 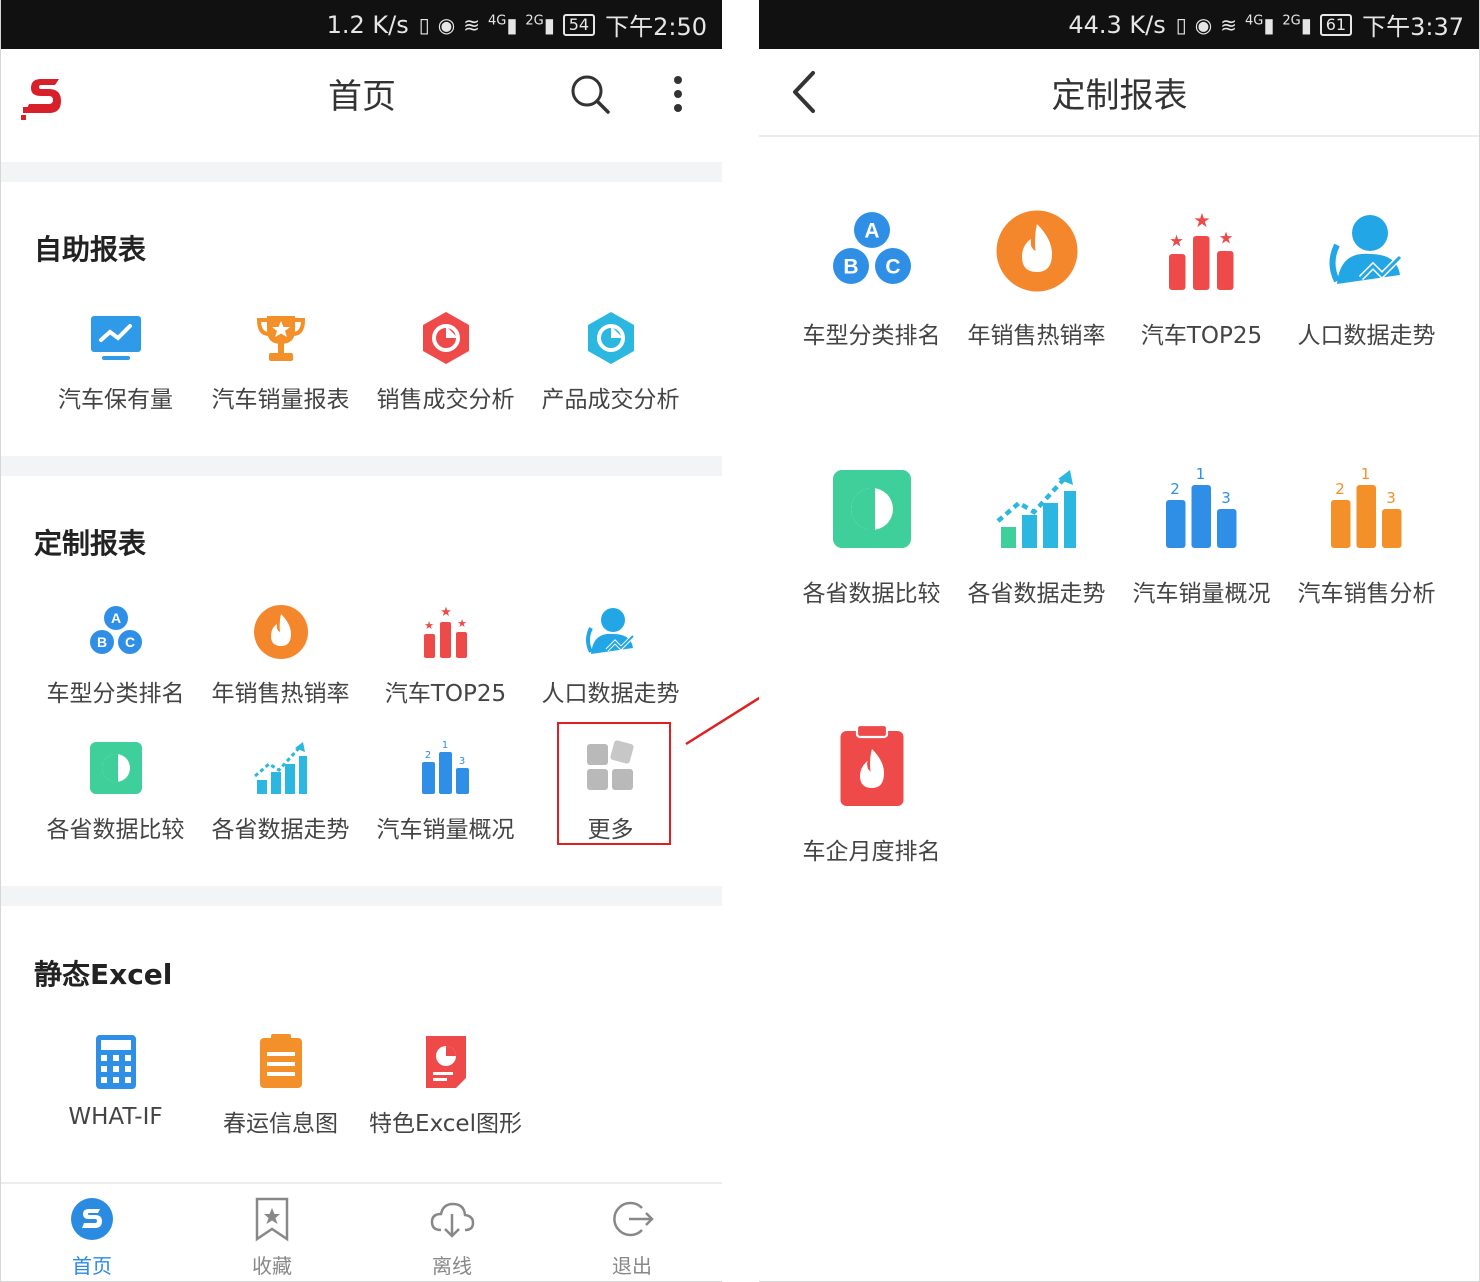 What do you see at coordinates (471, 24) in the screenshot?
I see `wifi-icon: ≋` at bounding box center [471, 24].